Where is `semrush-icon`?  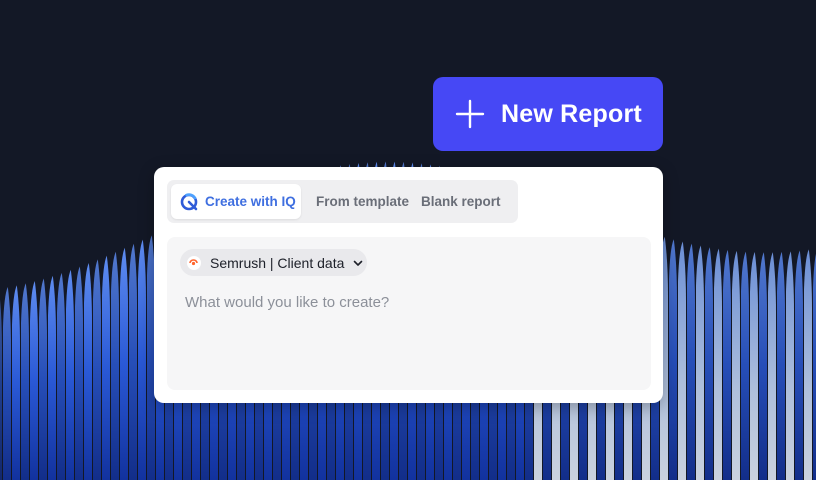
semrush-icon is located at coordinates (194, 262).